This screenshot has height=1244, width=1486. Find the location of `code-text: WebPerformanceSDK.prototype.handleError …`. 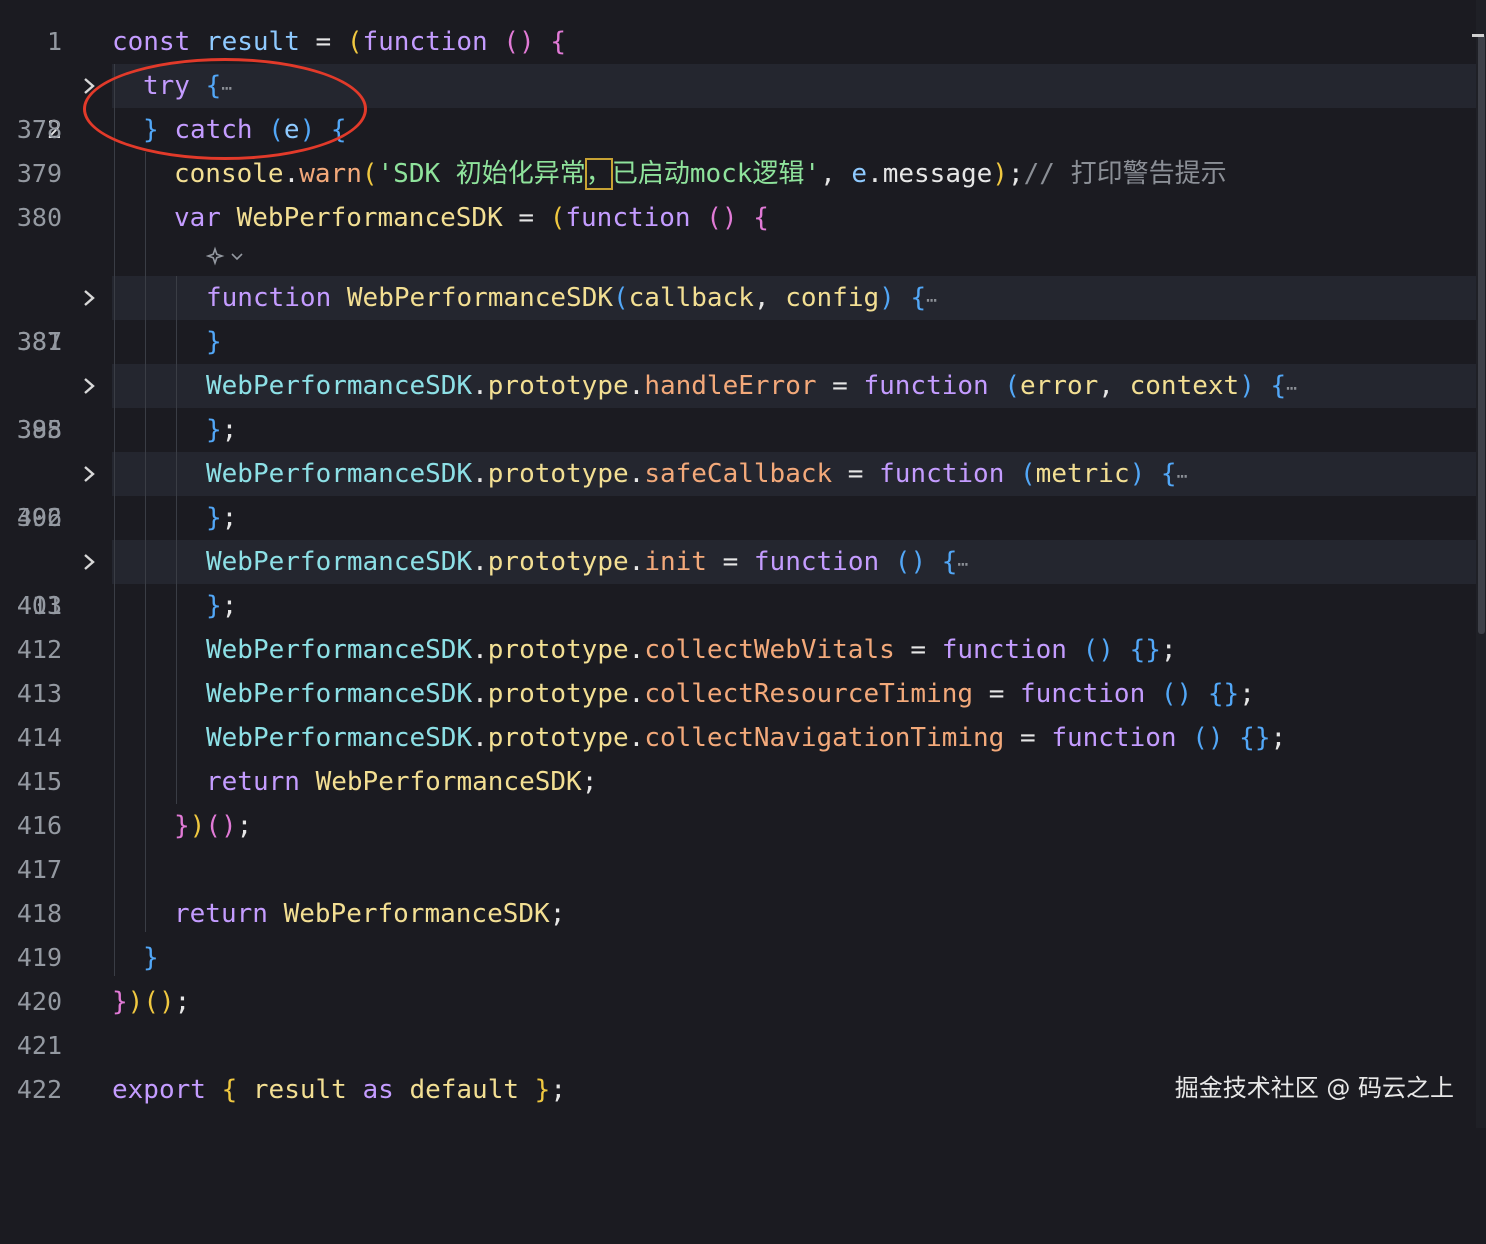

code-text: WebPerformanceSDK.prototype.handleError … is located at coordinates (751, 387).